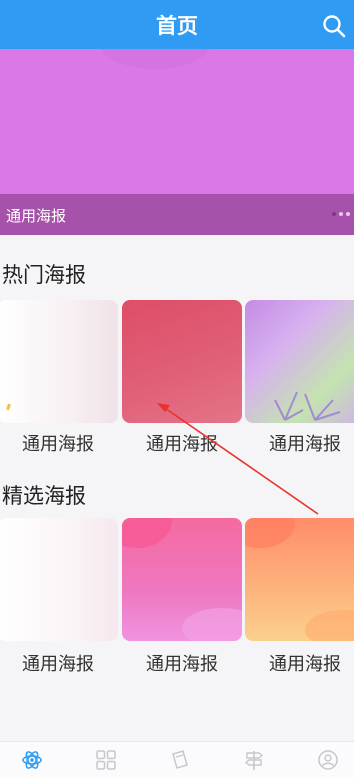 The width and height of the screenshot is (354, 778). I want to click on banner-caption: 通用海报, so click(36, 216).